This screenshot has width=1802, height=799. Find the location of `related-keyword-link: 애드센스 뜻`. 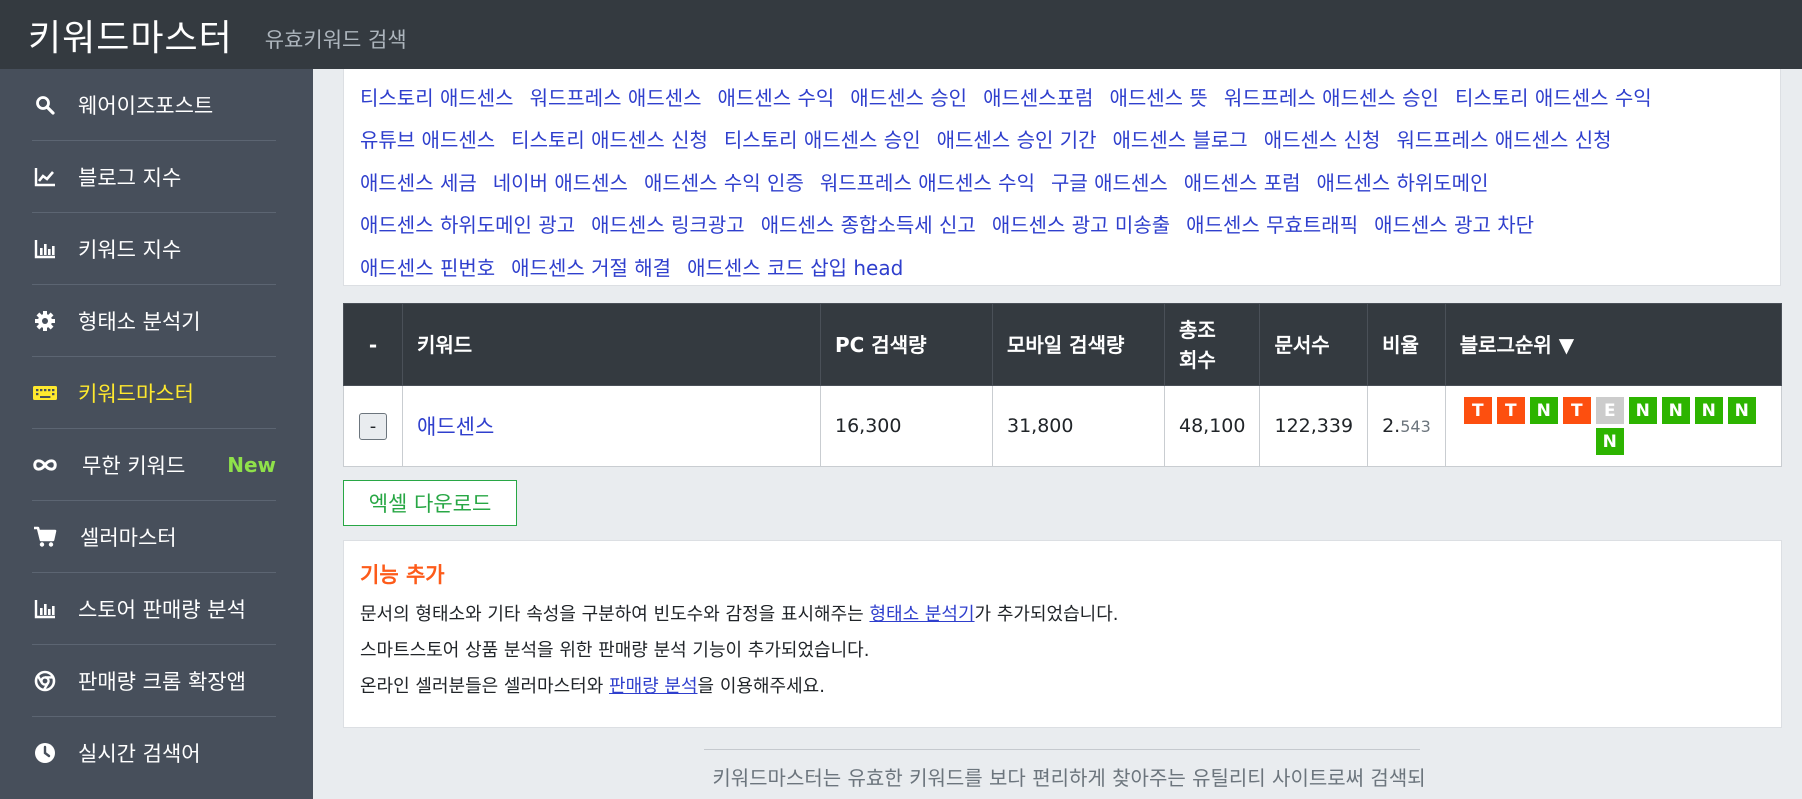

related-keyword-link: 애드센스 뜻 is located at coordinates (1158, 96).